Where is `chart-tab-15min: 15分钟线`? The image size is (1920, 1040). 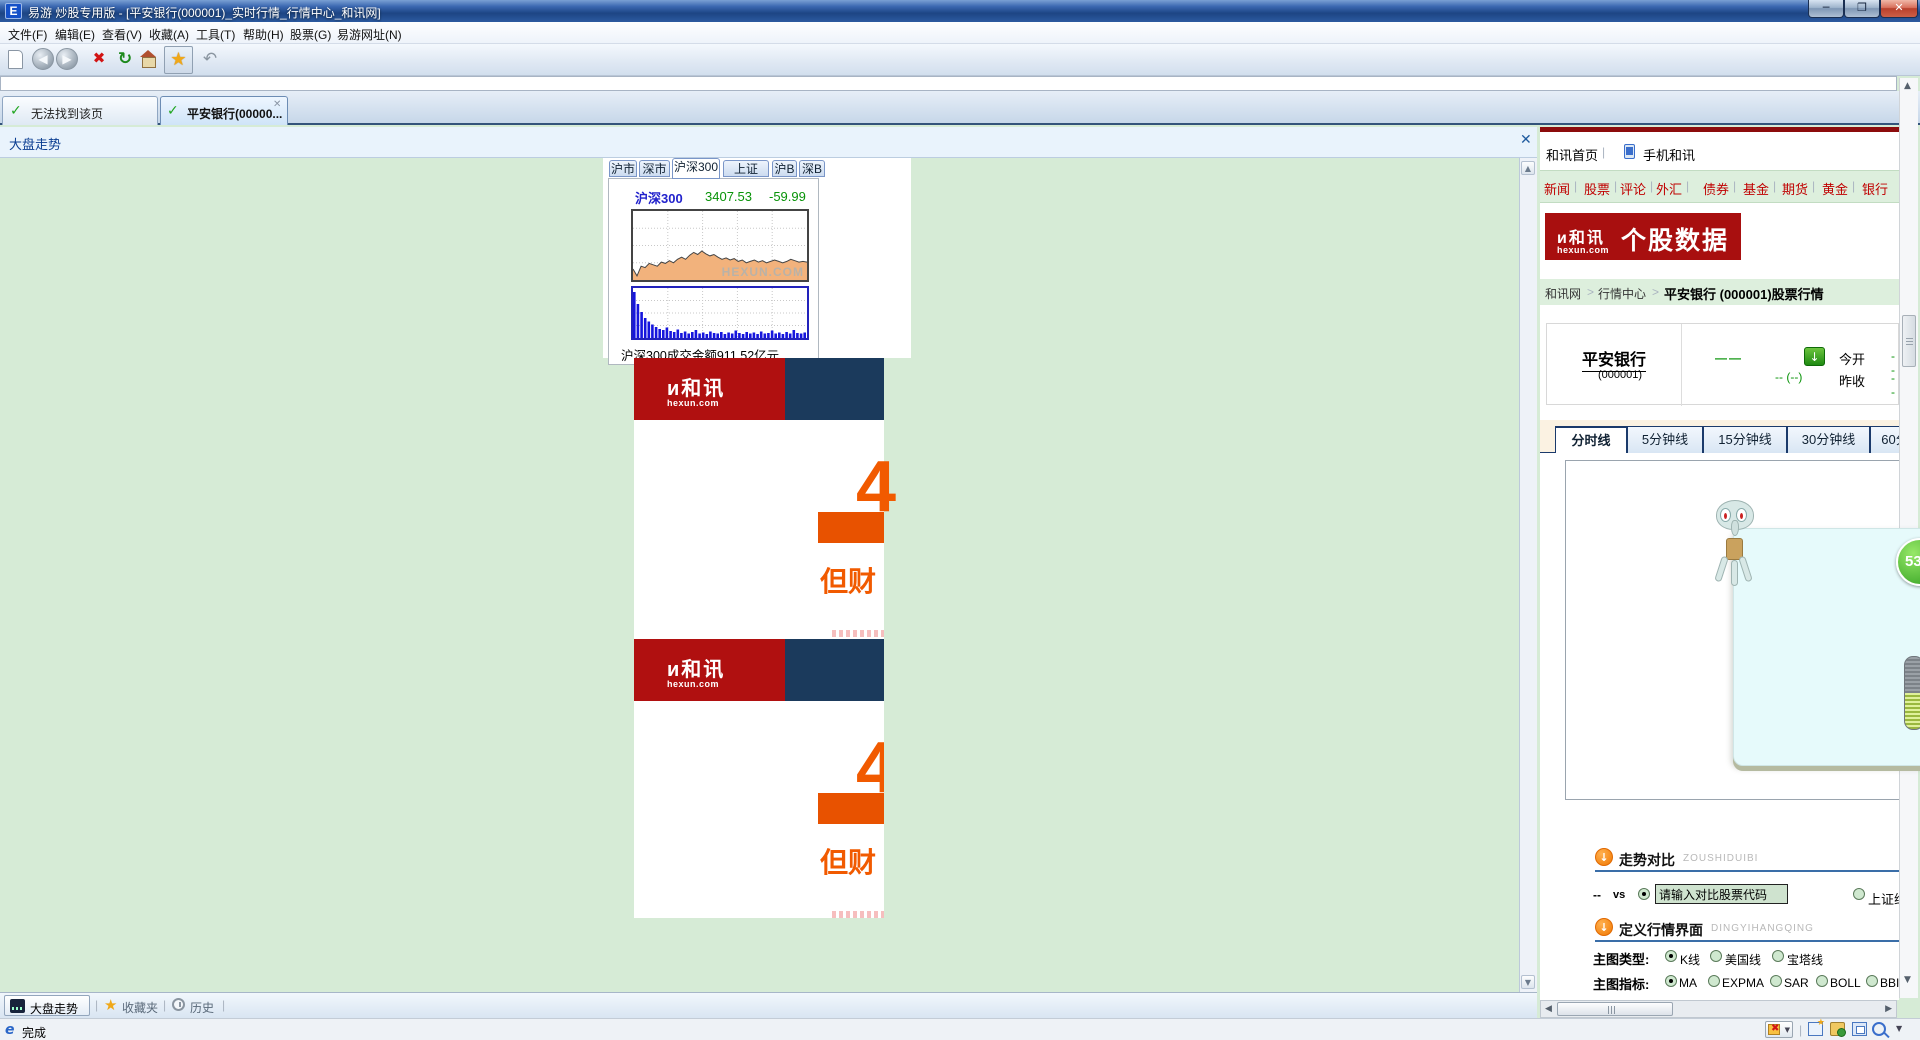 chart-tab-15min: 15分钟线 is located at coordinates (1745, 439).